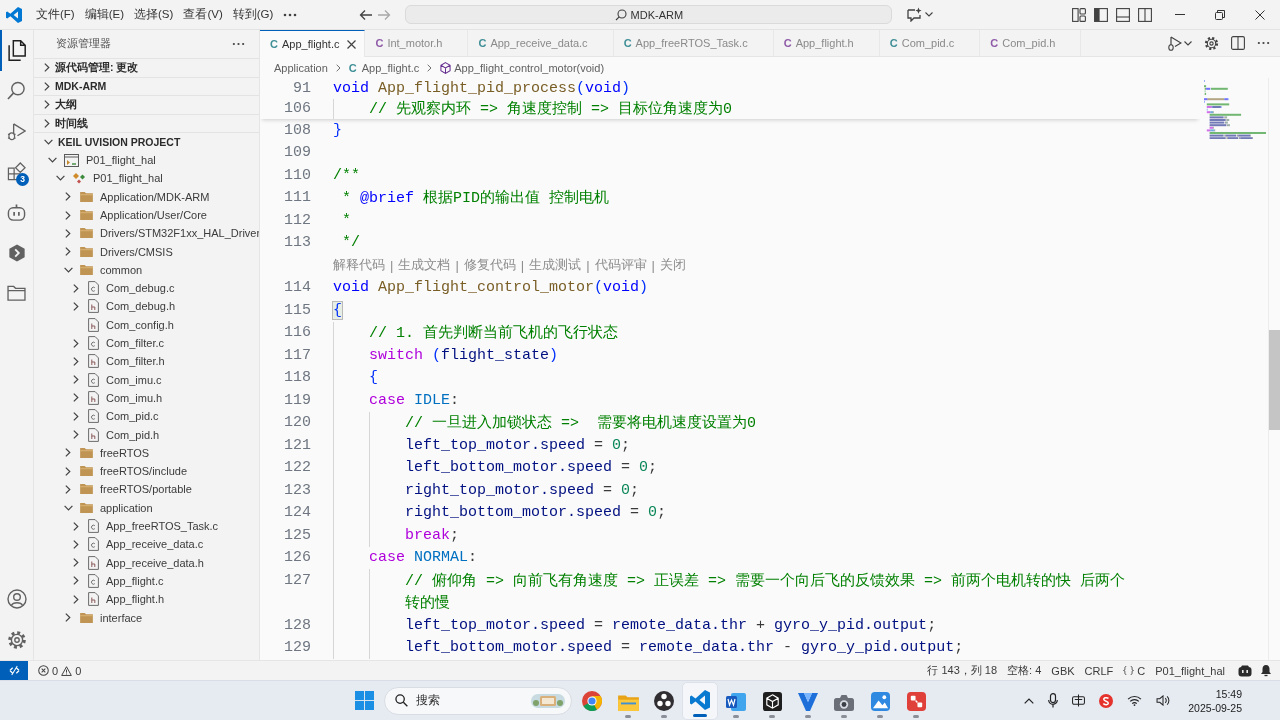  What do you see at coordinates (146, 67) in the screenshot?
I see `section-header: 源代码管理: 更改` at bounding box center [146, 67].